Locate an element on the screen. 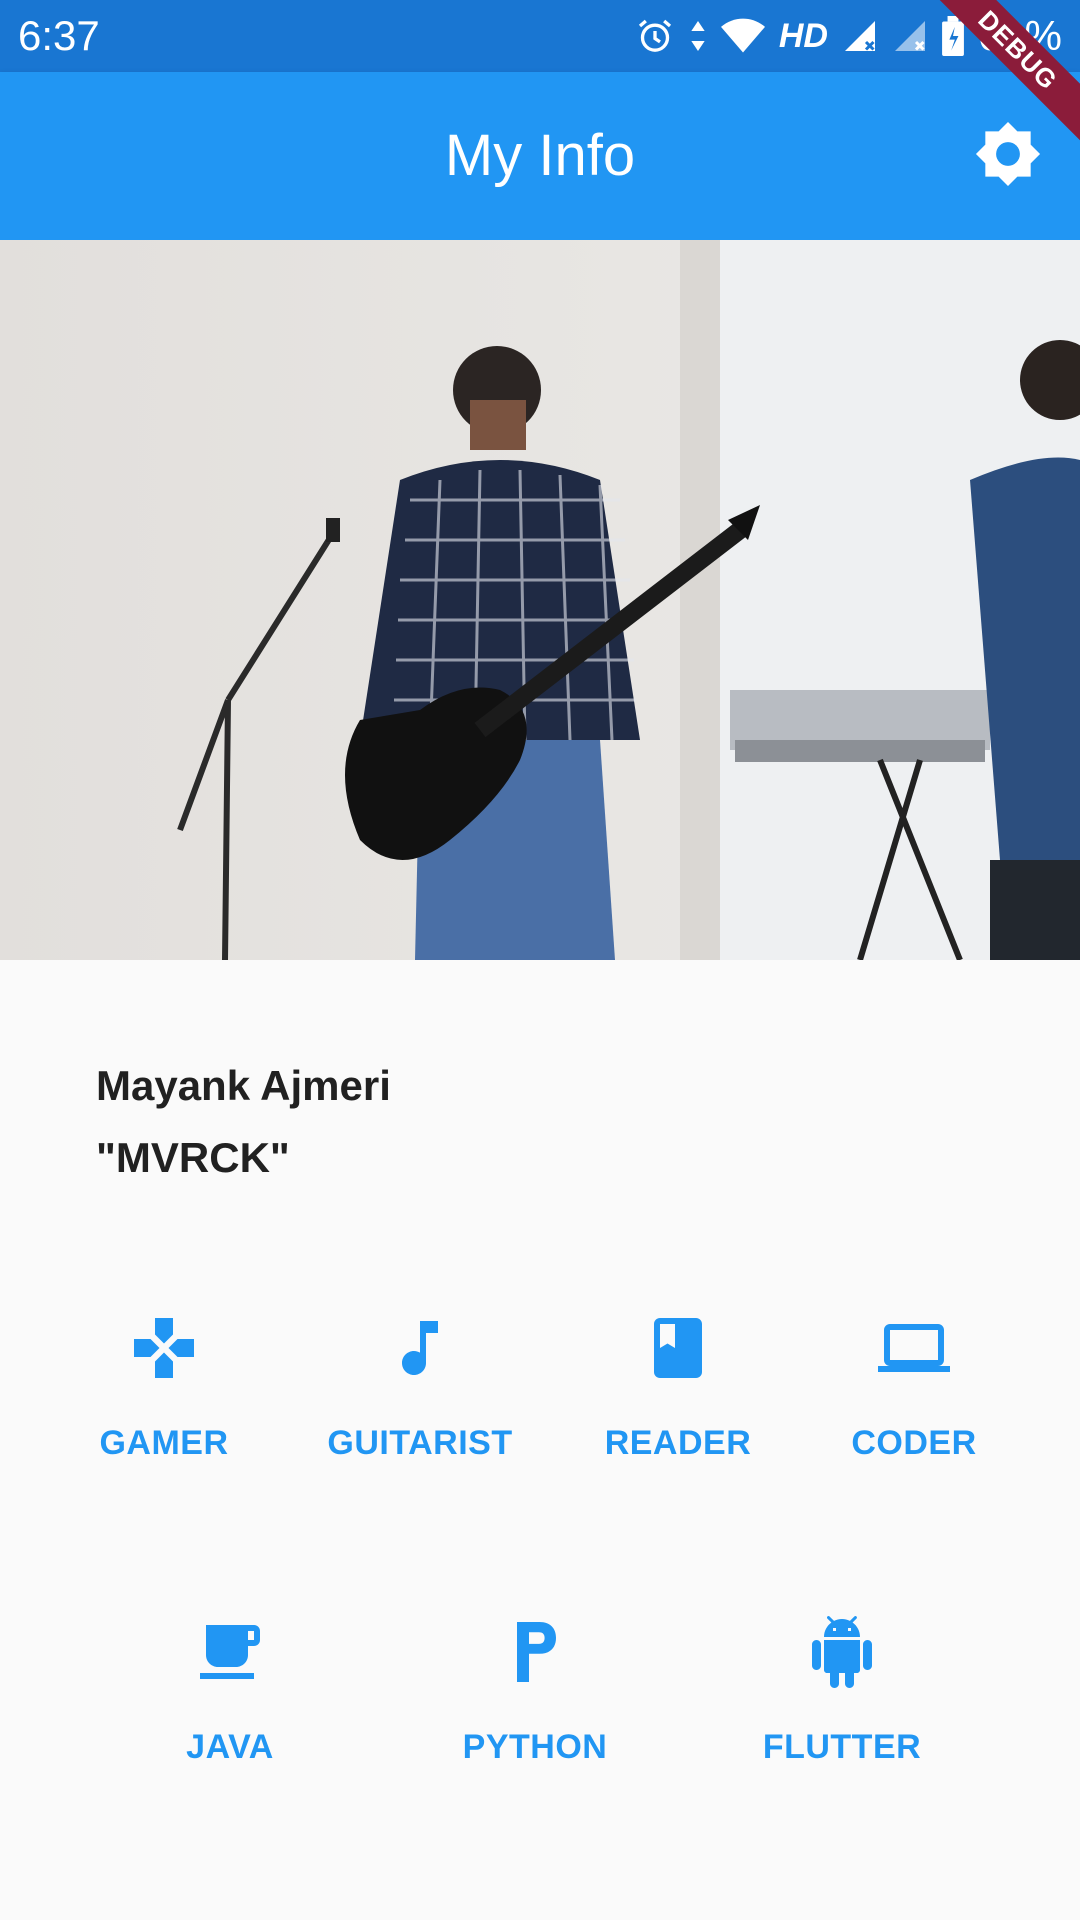 The image size is (1080, 1920). skill-label: GAMER is located at coordinates (164, 1443).